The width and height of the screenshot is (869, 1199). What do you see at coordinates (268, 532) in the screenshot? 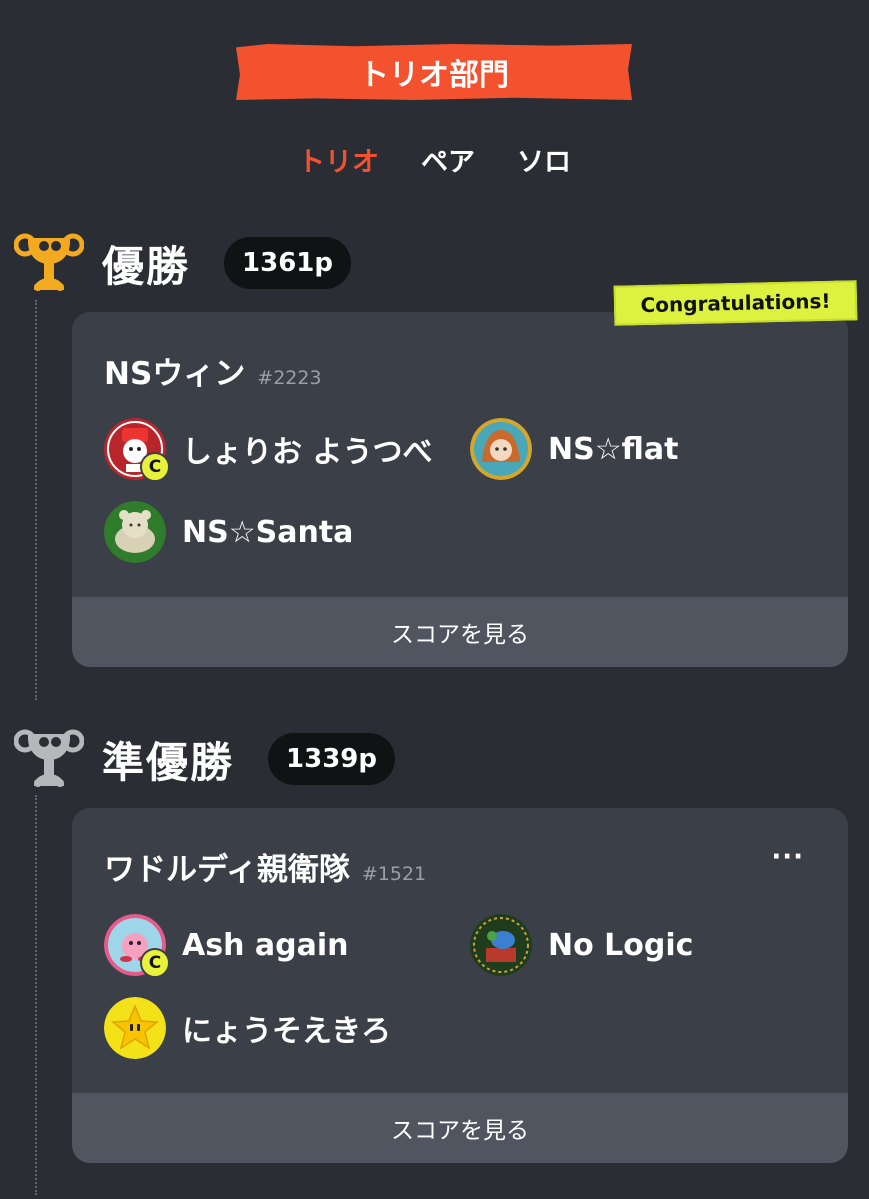
I see `member-name: NS☆Santa` at bounding box center [268, 532].